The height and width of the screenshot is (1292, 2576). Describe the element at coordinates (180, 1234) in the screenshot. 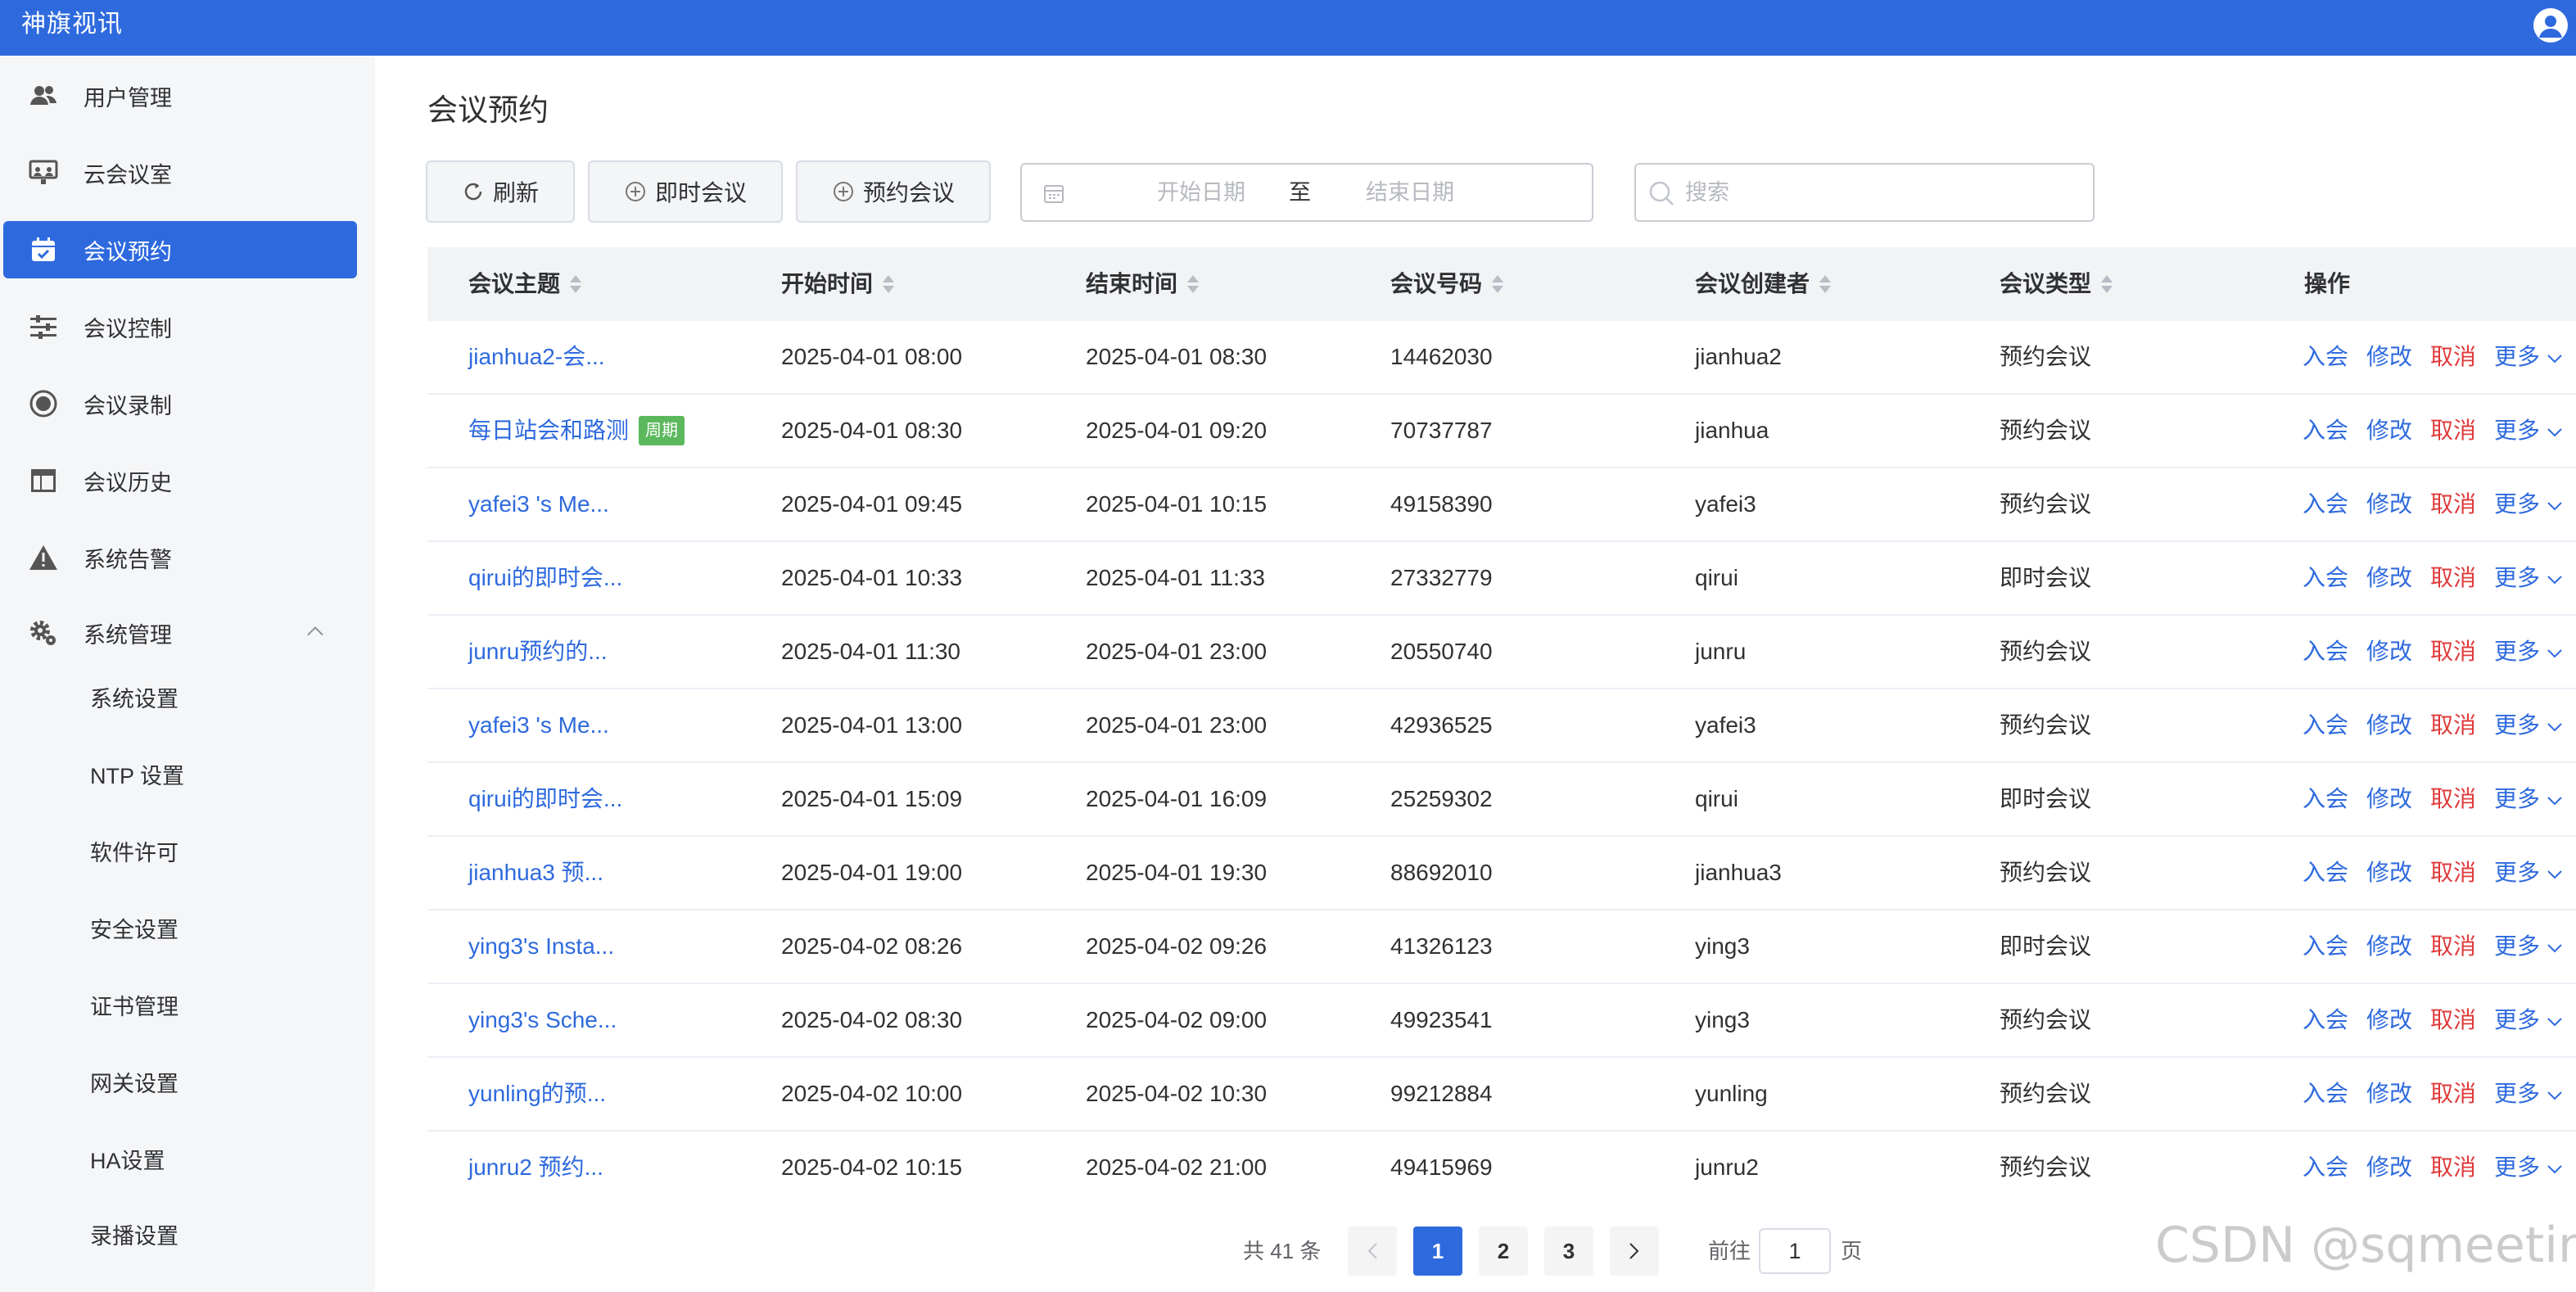

I see `sidebar-subitem-recording-settings: 录播设置` at that location.